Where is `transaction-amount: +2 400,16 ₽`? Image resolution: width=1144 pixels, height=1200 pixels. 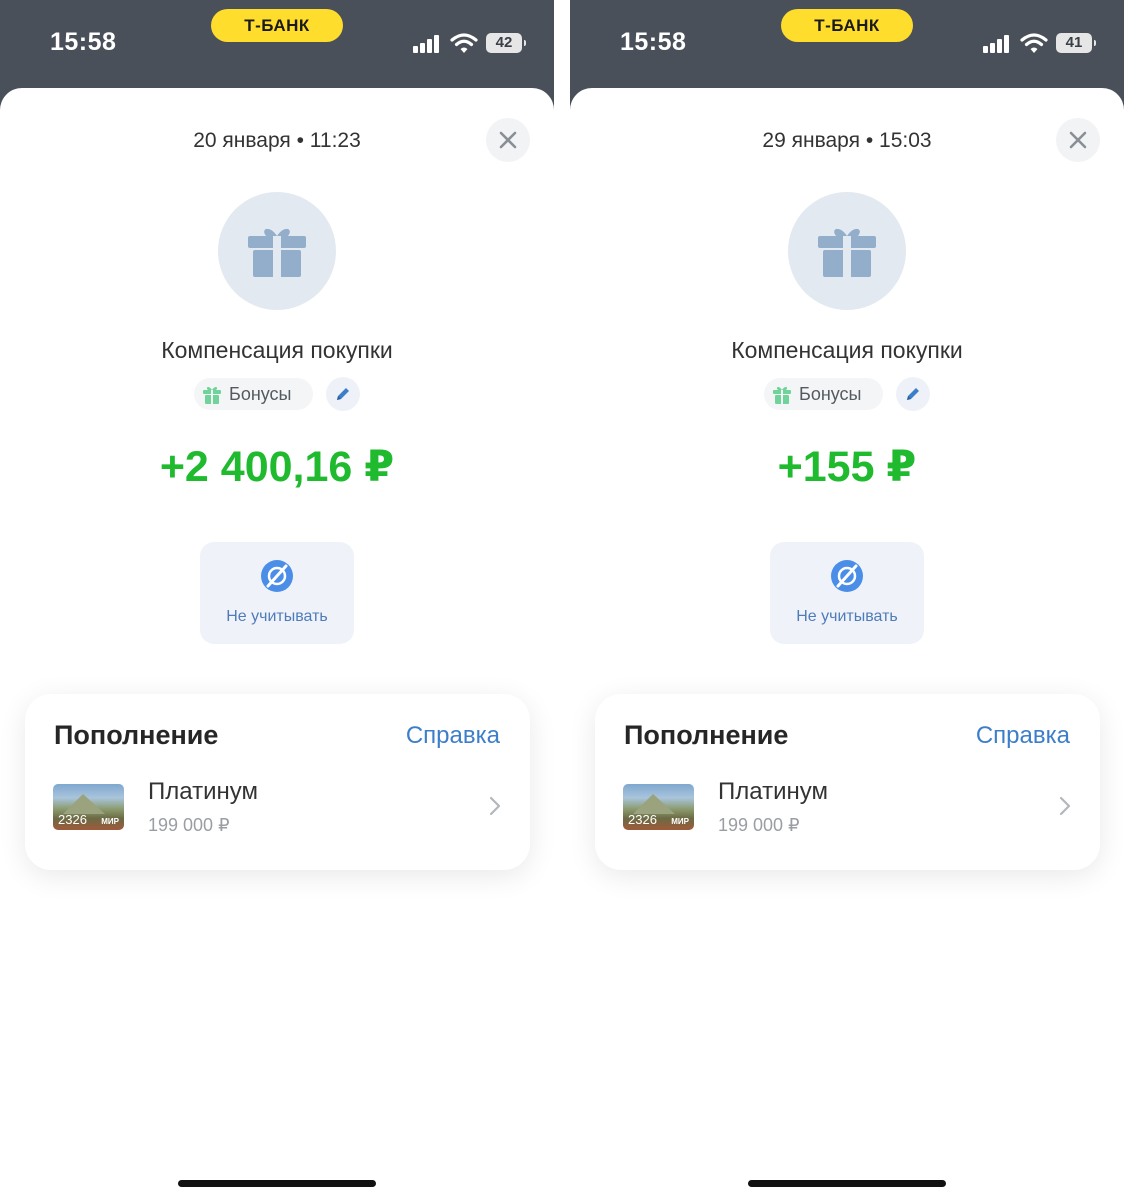 transaction-amount: +2 400,16 ₽ is located at coordinates (277, 467).